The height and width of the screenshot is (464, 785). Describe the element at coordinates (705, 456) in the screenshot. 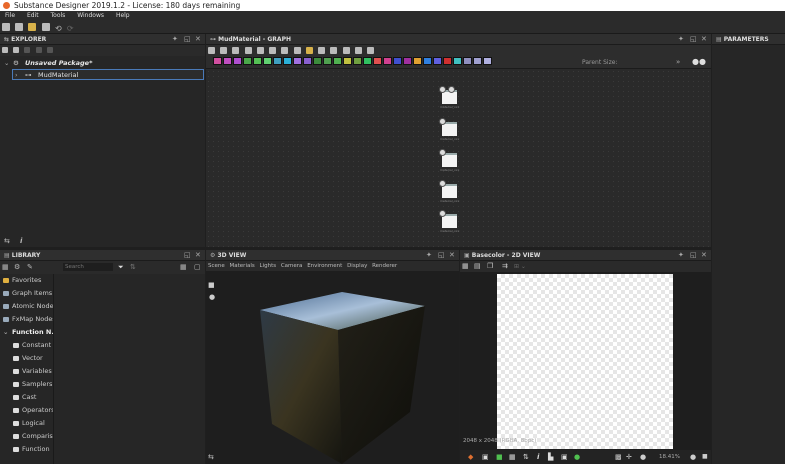

I see `lock-icon: ■` at that location.